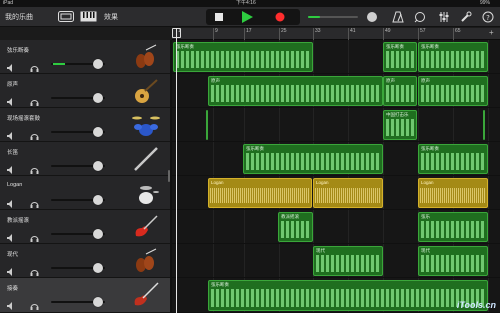 This screenshot has height=313, width=500. Describe the element at coordinates (146, 295) in the screenshot. I see `bass-guitar-icon` at that location.